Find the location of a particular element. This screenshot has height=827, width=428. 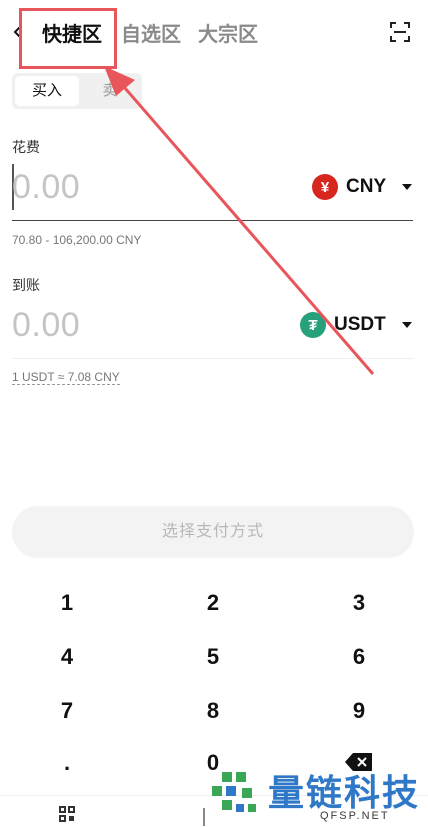

watermark: 量链科技 QFSP.NET is located at coordinates (318, 793).